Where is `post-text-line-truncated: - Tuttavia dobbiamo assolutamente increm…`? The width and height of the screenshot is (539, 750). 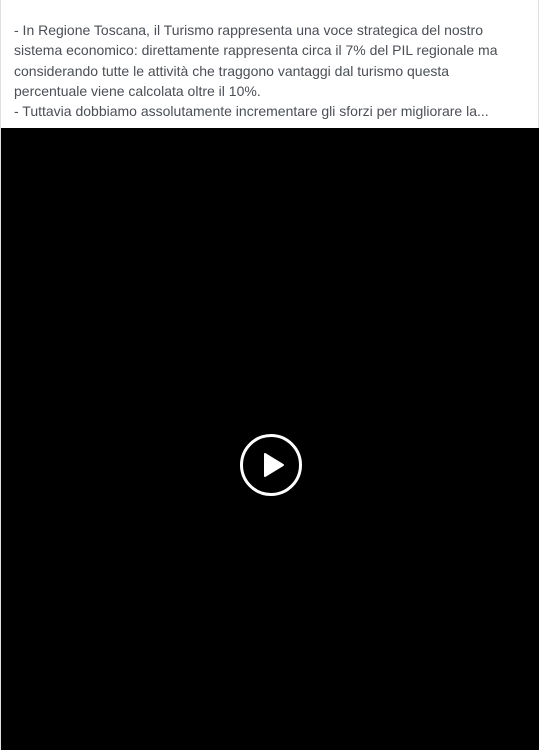
post-text-line-truncated: - Tuttavia dobbiamo assolutamente increm… is located at coordinates (264, 111).